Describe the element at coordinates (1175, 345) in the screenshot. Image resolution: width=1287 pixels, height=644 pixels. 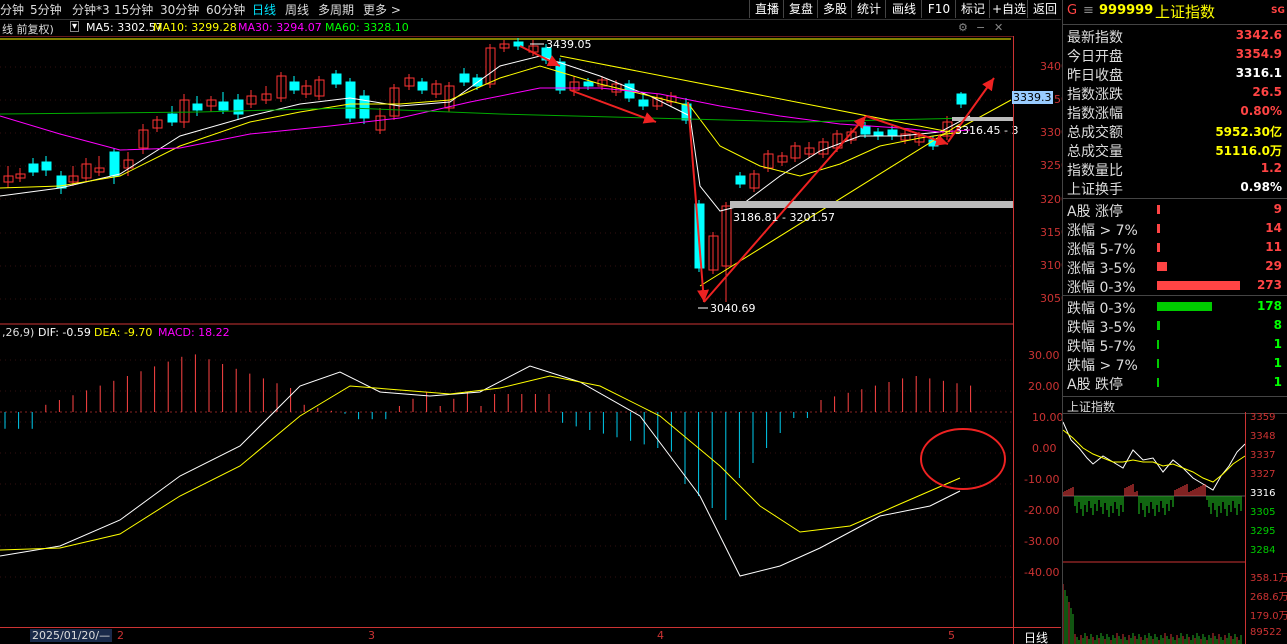
I see `breadth-row: 跌幅 5-7% 1` at that location.